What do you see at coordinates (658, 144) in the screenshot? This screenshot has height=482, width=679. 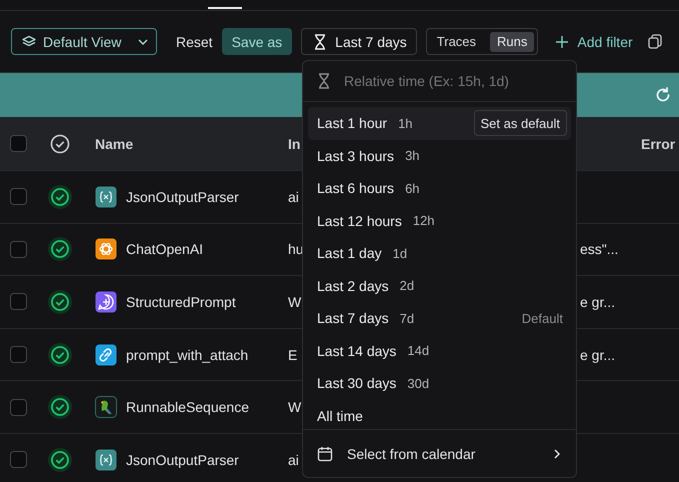 I see `column-header: Error` at bounding box center [658, 144].